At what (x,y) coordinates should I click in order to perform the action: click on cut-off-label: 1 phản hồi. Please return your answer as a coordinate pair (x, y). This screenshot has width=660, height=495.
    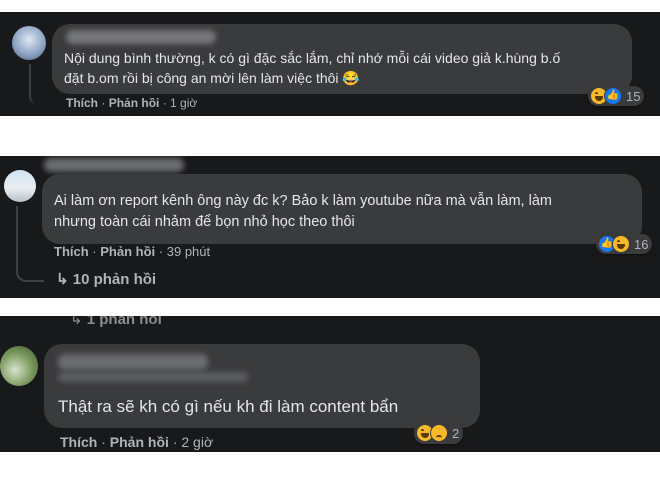
    Looking at the image, I should click on (124, 322).